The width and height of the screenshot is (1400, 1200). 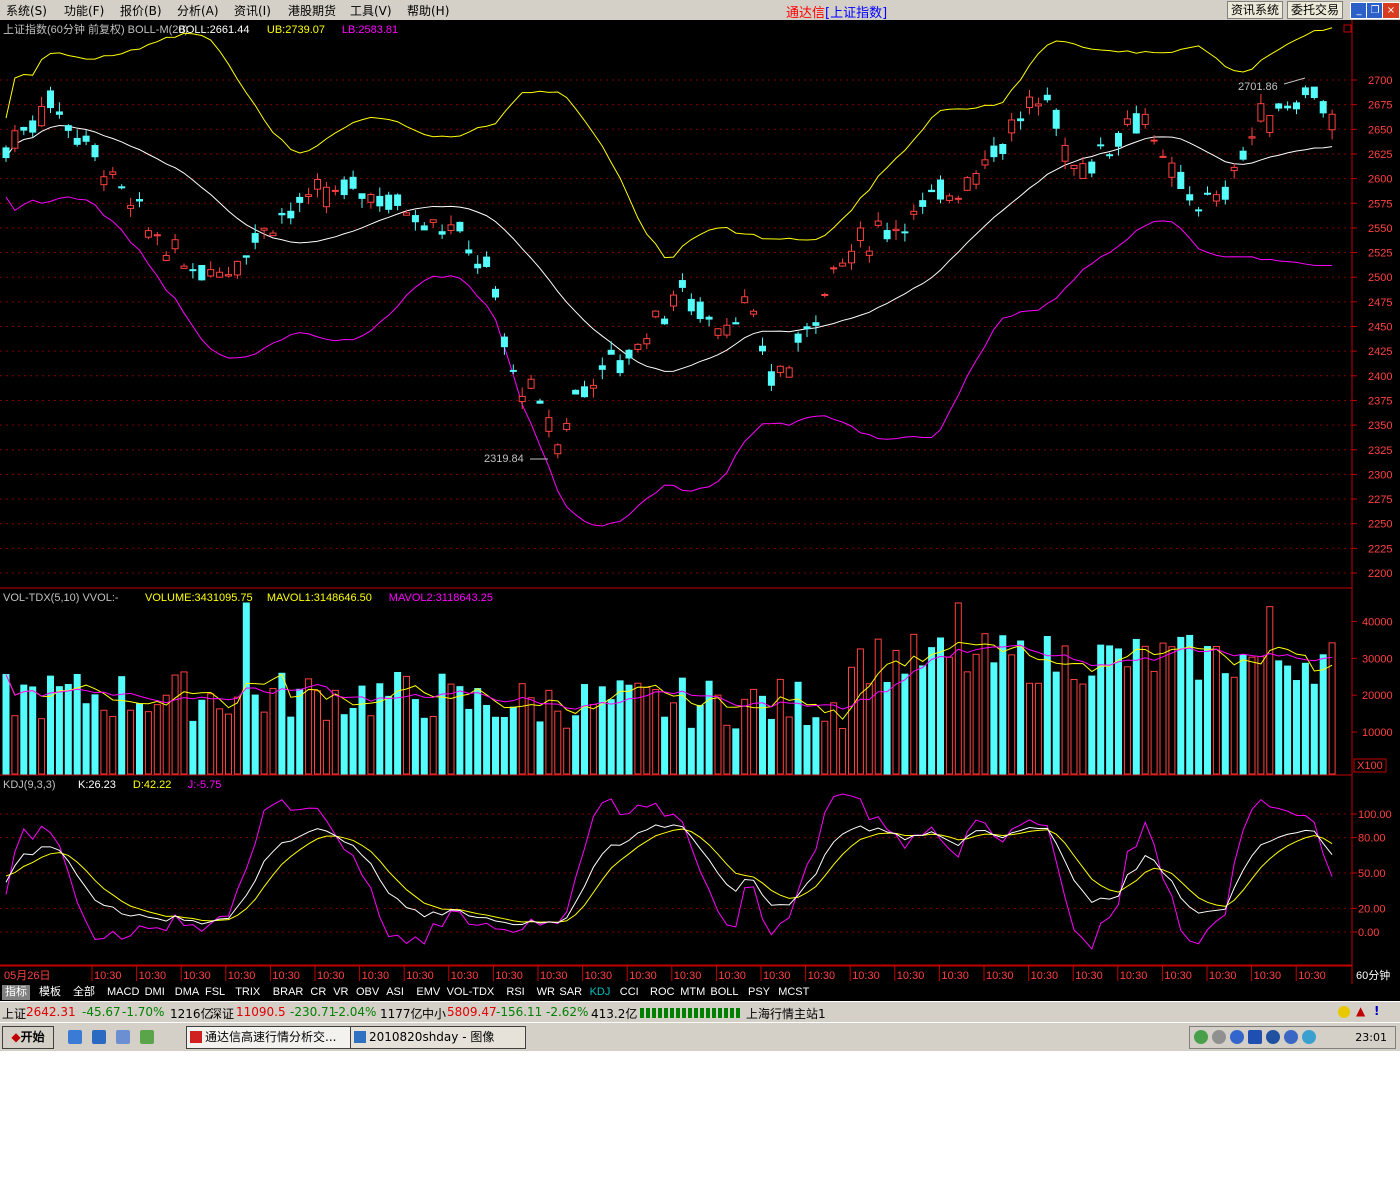 I want to click on network-icon, so click(x=1201, y=1037).